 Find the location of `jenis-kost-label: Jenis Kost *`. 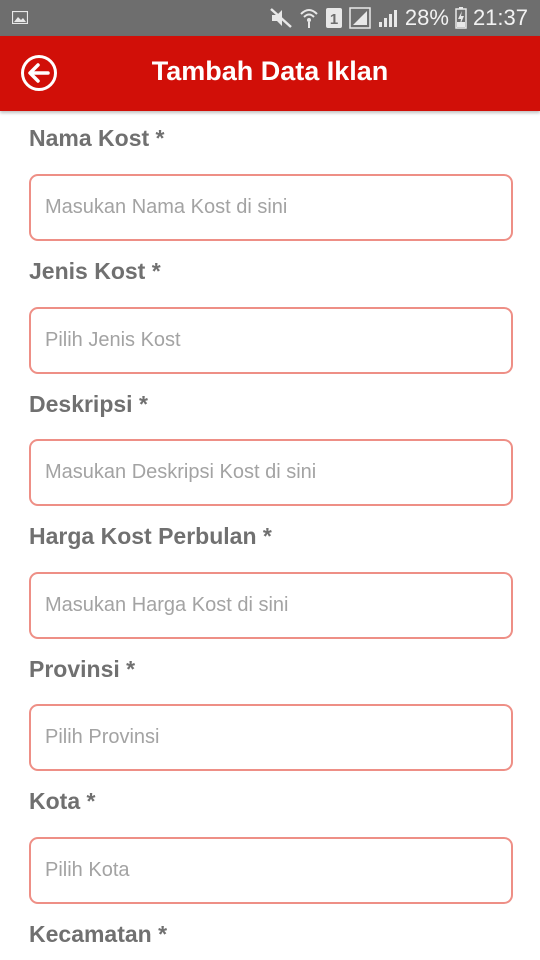

jenis-kost-label: Jenis Kost * is located at coordinates (95, 271).